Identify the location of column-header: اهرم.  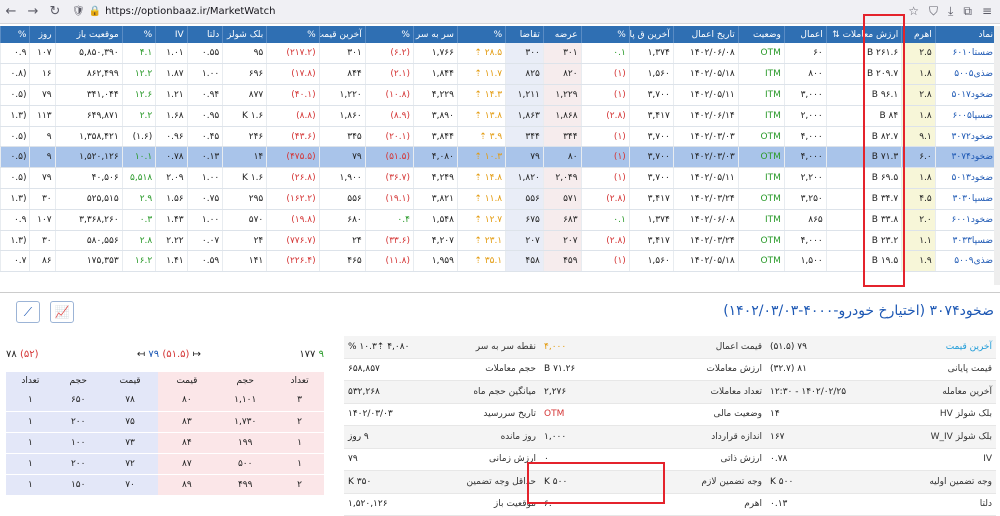
(919, 34).